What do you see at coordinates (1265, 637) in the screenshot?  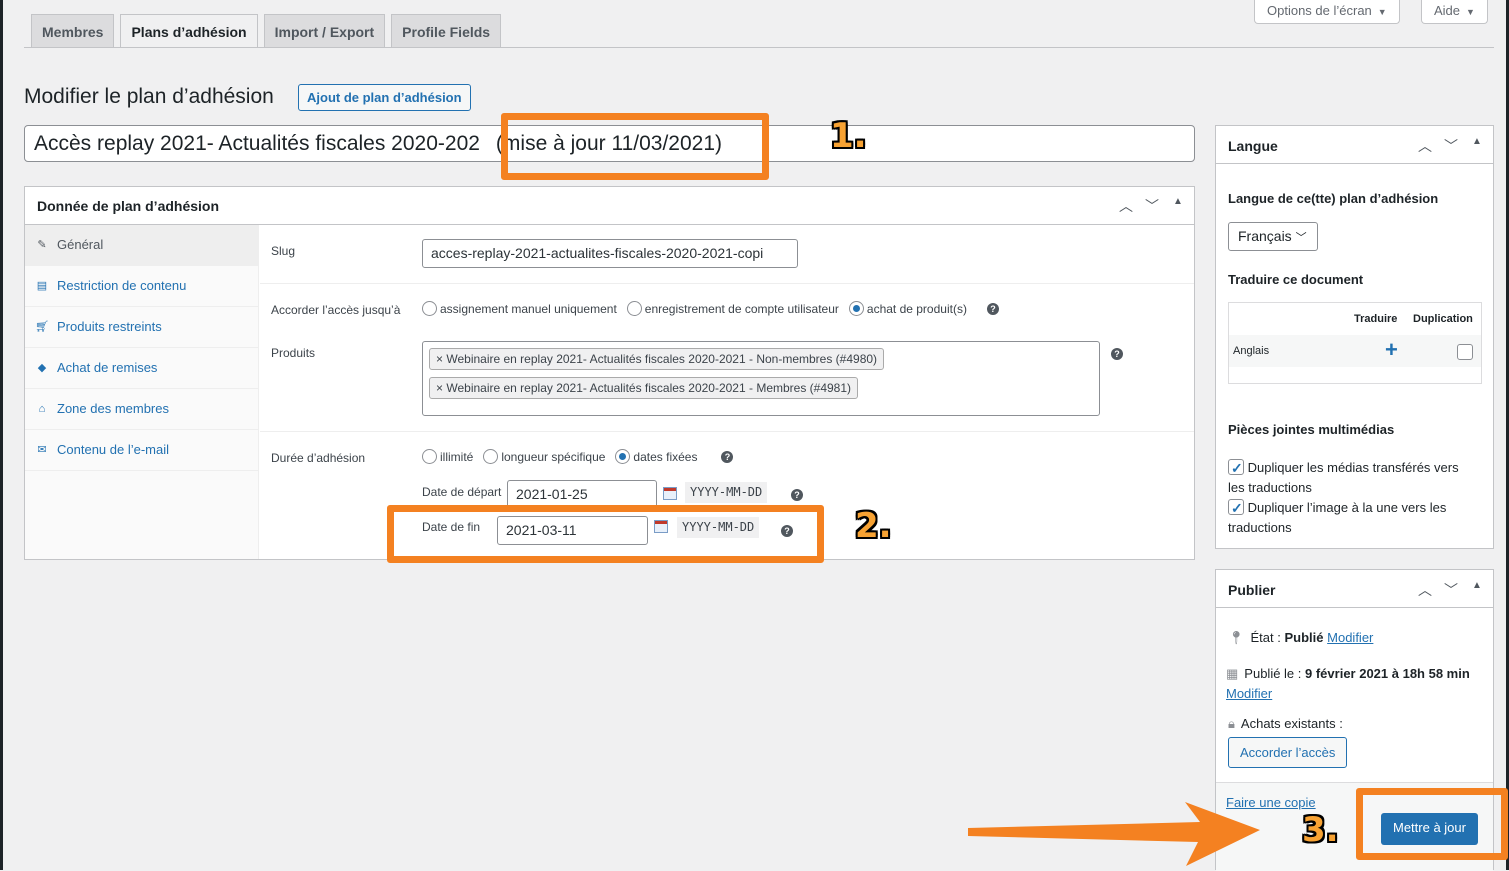 I see `status-label: État :` at bounding box center [1265, 637].